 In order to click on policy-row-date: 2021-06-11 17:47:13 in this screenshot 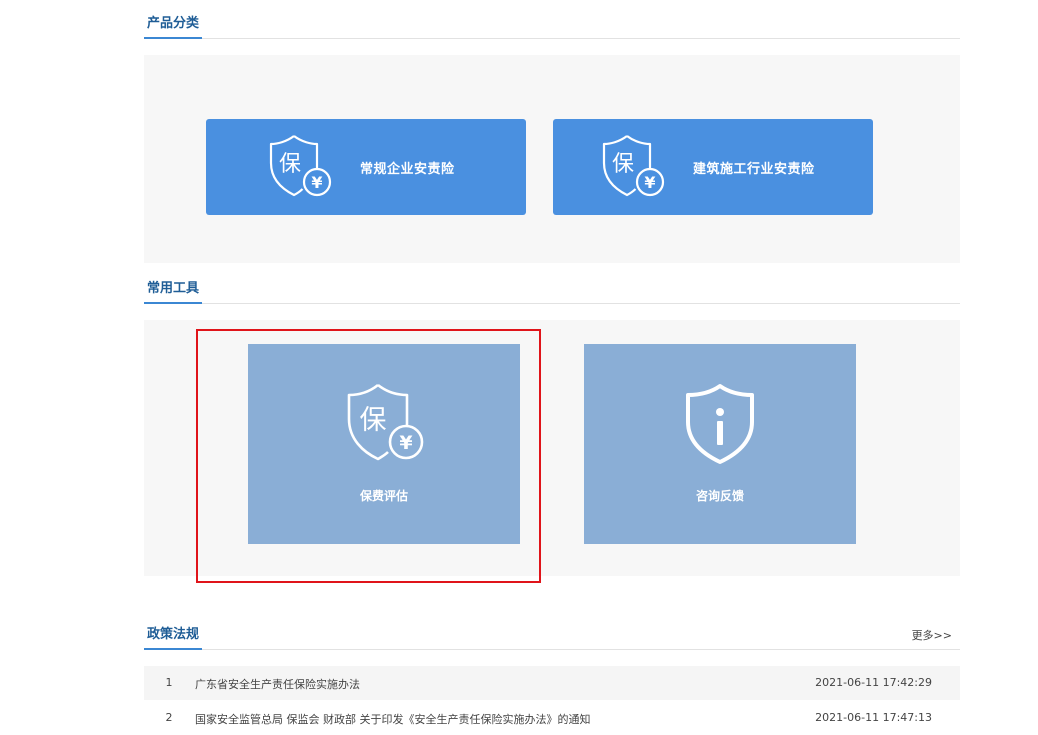, I will do `click(873, 717)`.